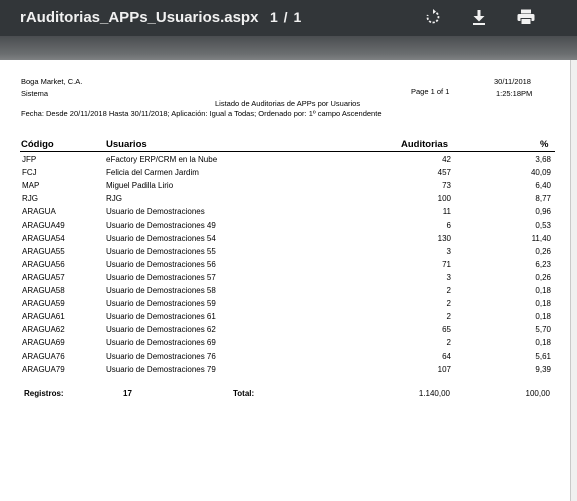 The width and height of the screenshot is (577, 501). I want to click on records-count: 17, so click(127, 393).